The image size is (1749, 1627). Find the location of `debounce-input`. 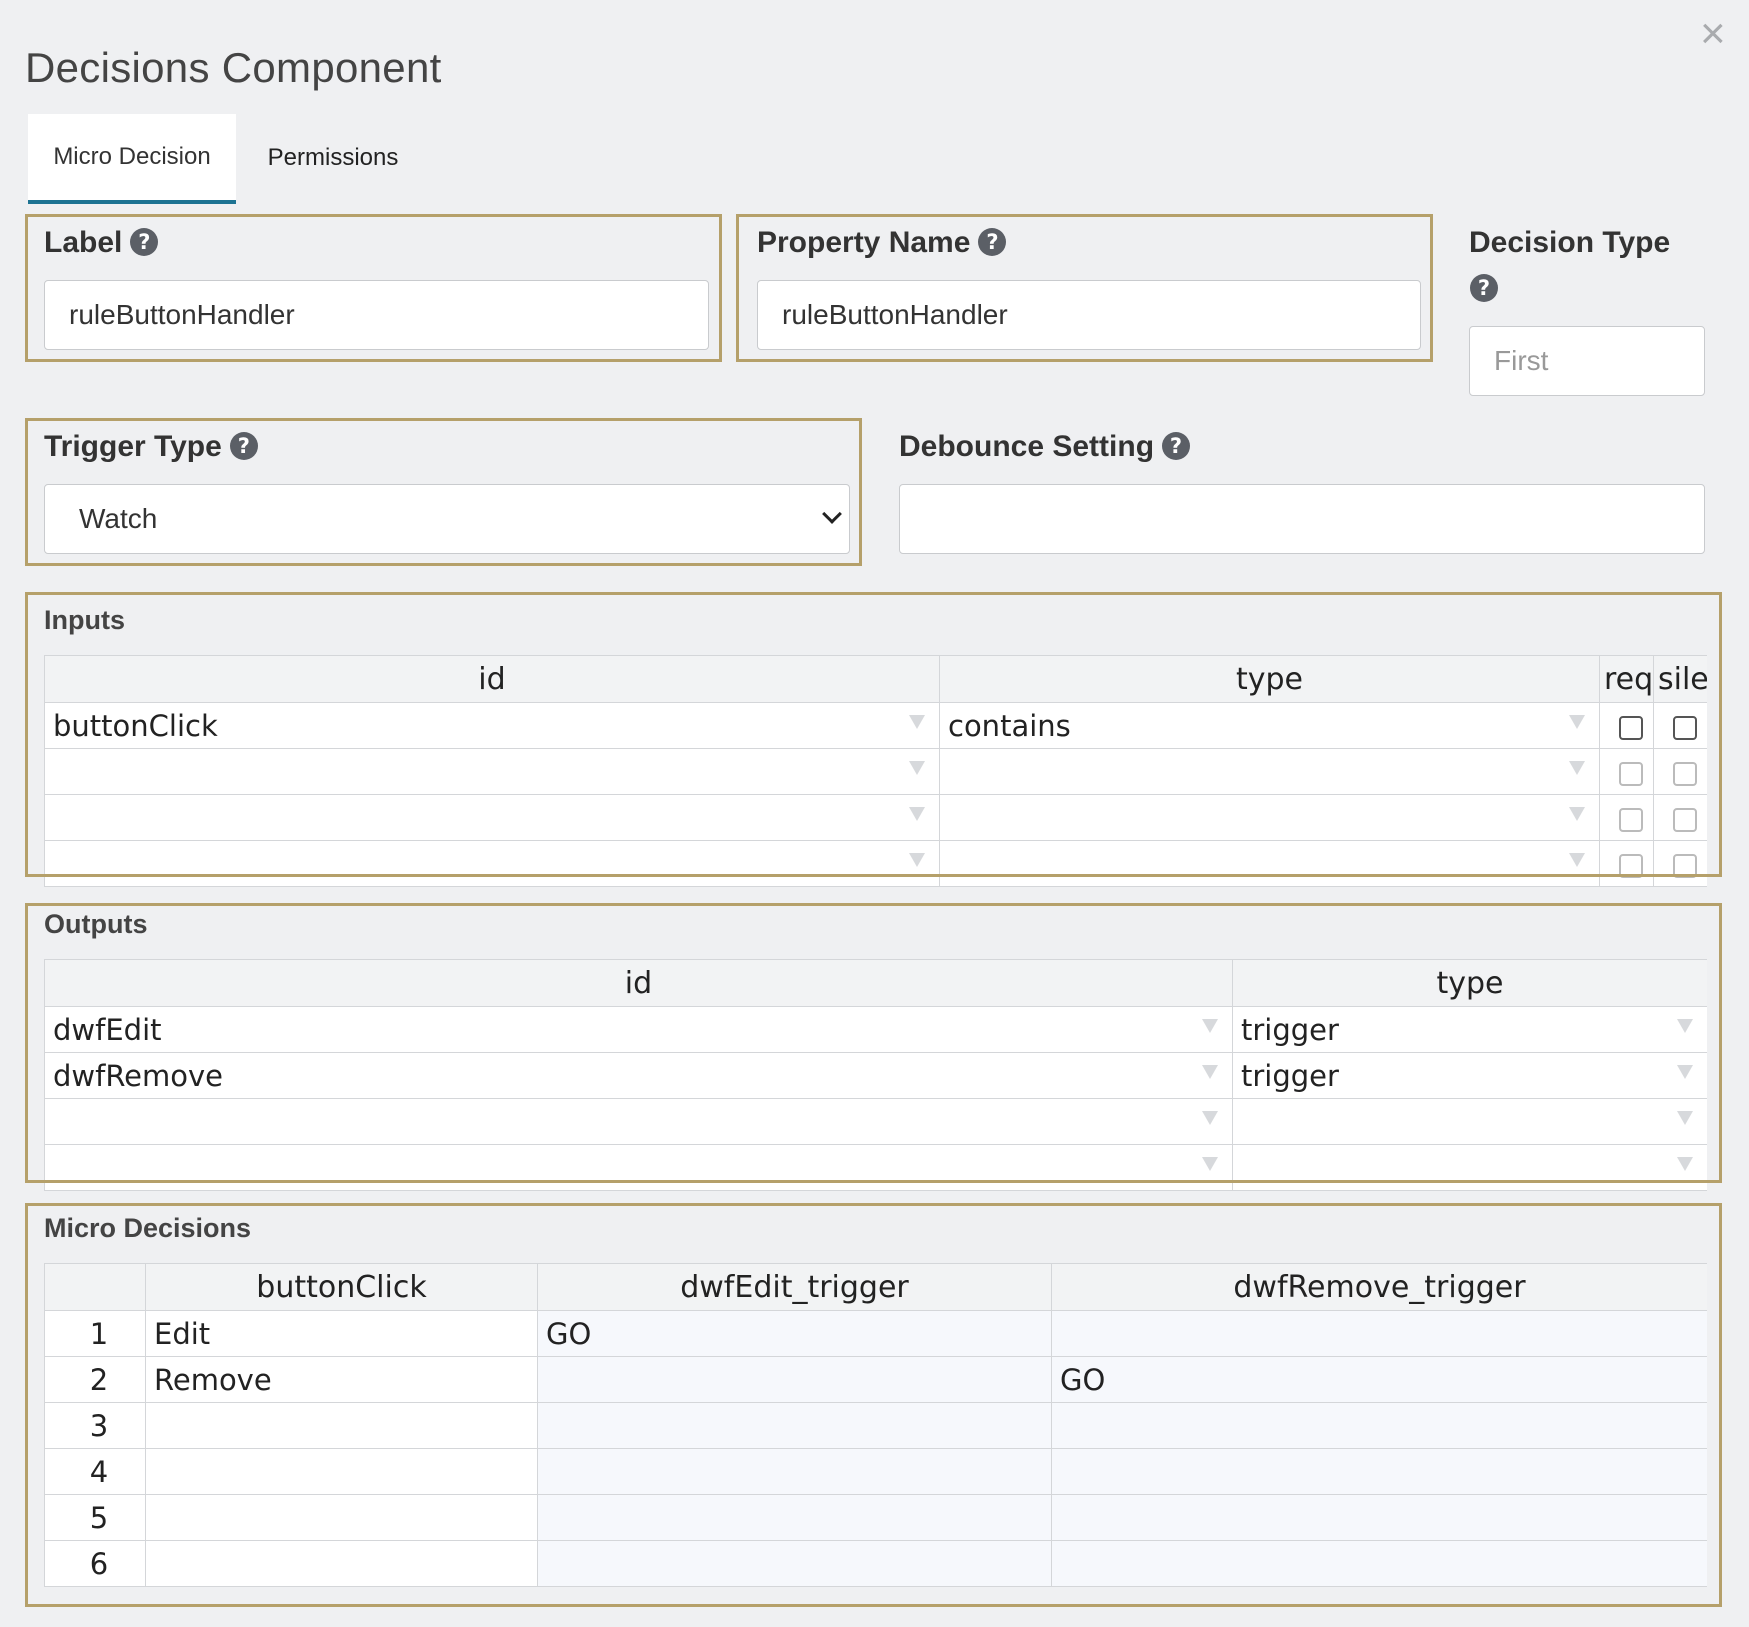

debounce-input is located at coordinates (1302, 519).